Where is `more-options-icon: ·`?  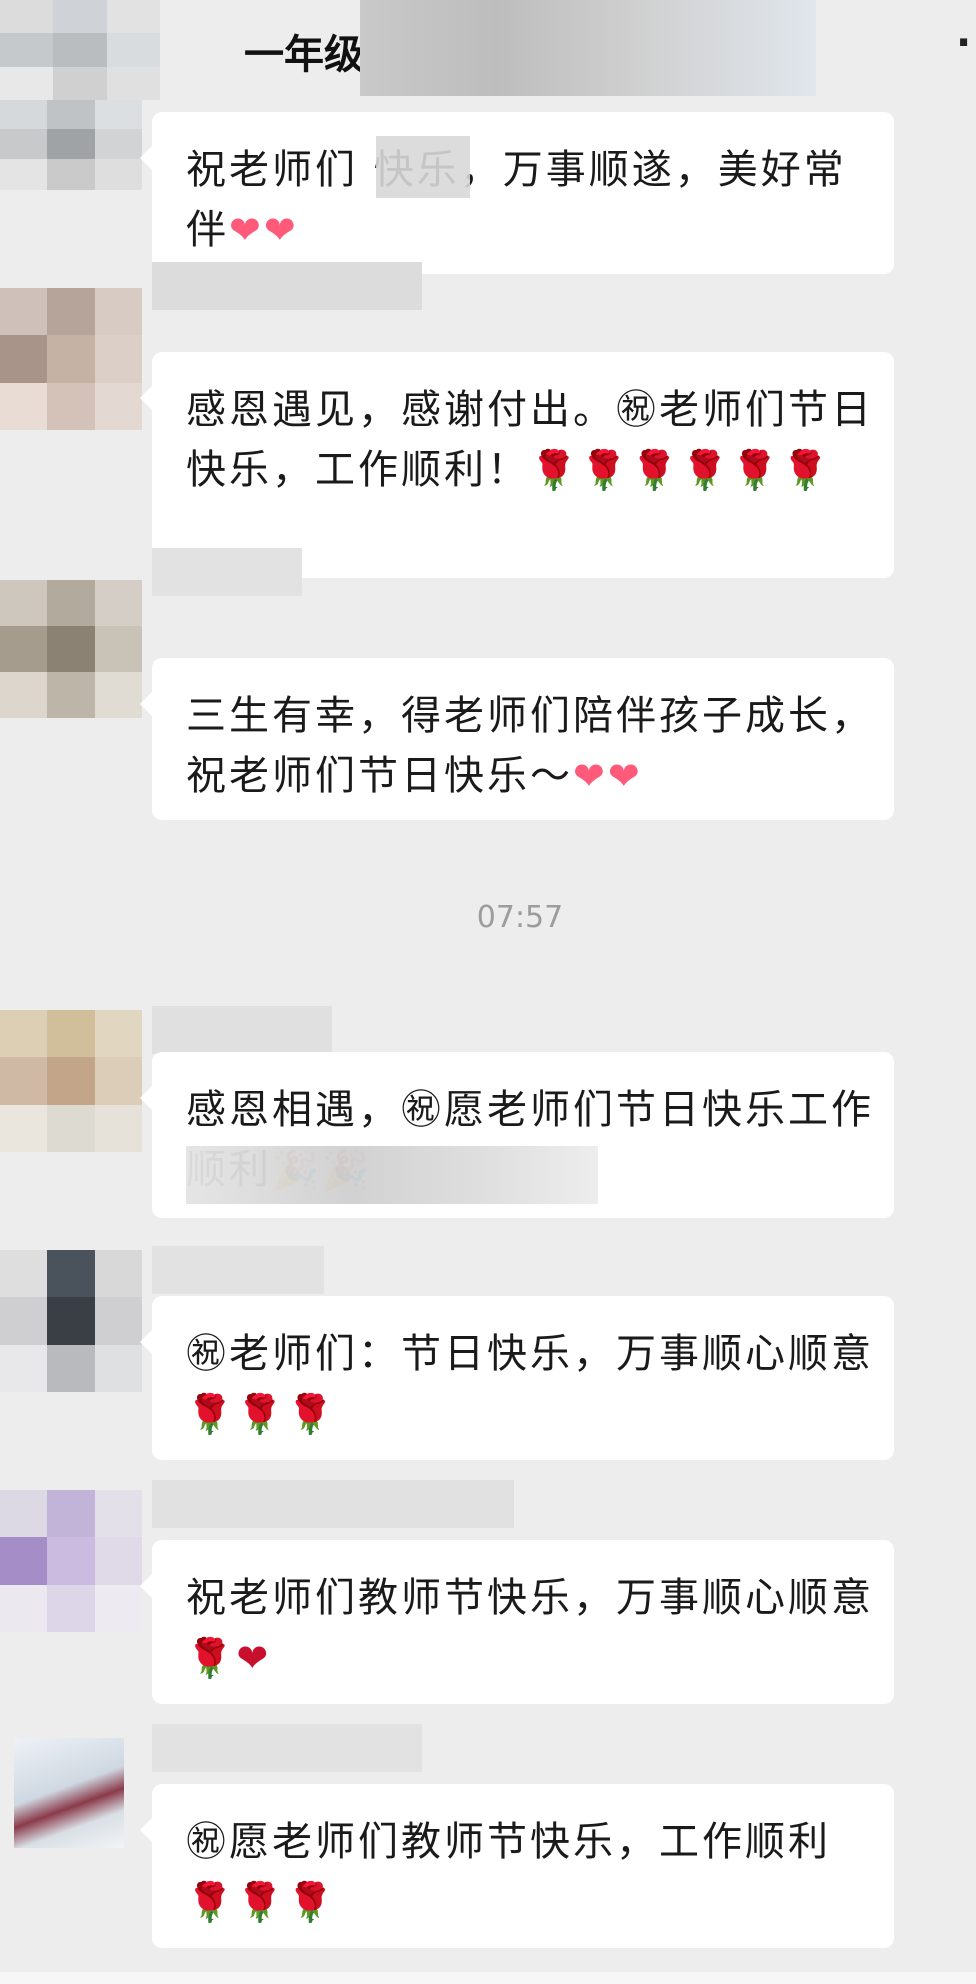 more-options-icon: · is located at coordinates (963, 43).